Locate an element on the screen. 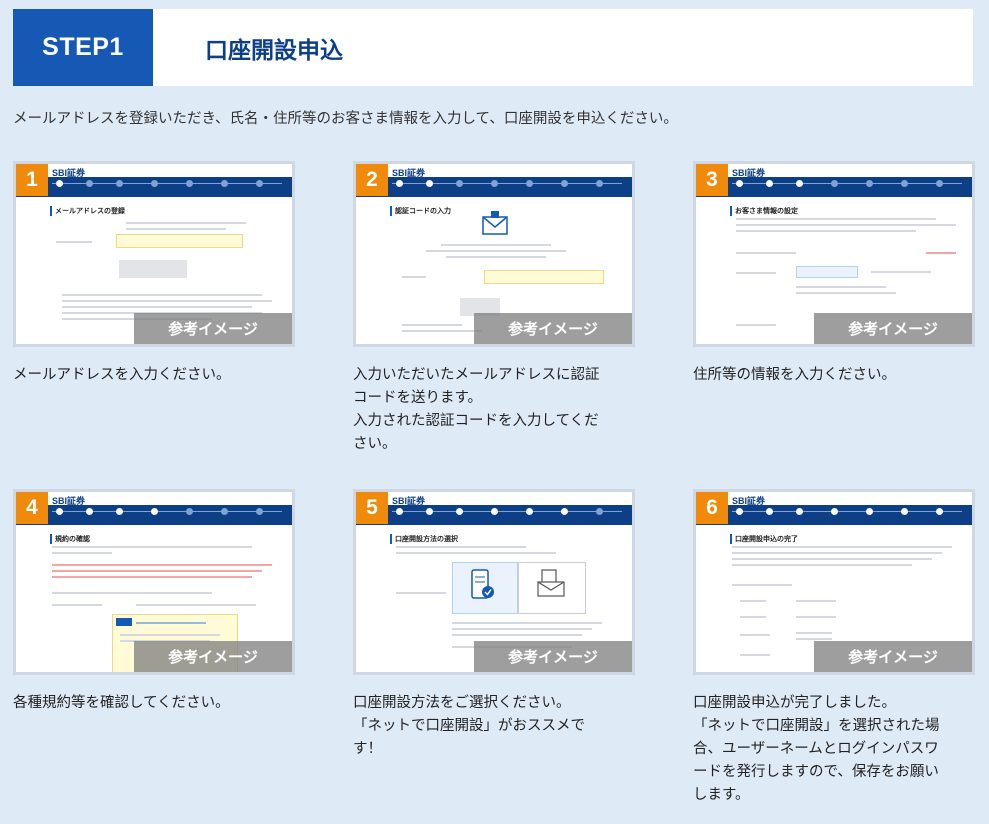  step-description: 住所等の情報を入力ください。 is located at coordinates (794, 375).